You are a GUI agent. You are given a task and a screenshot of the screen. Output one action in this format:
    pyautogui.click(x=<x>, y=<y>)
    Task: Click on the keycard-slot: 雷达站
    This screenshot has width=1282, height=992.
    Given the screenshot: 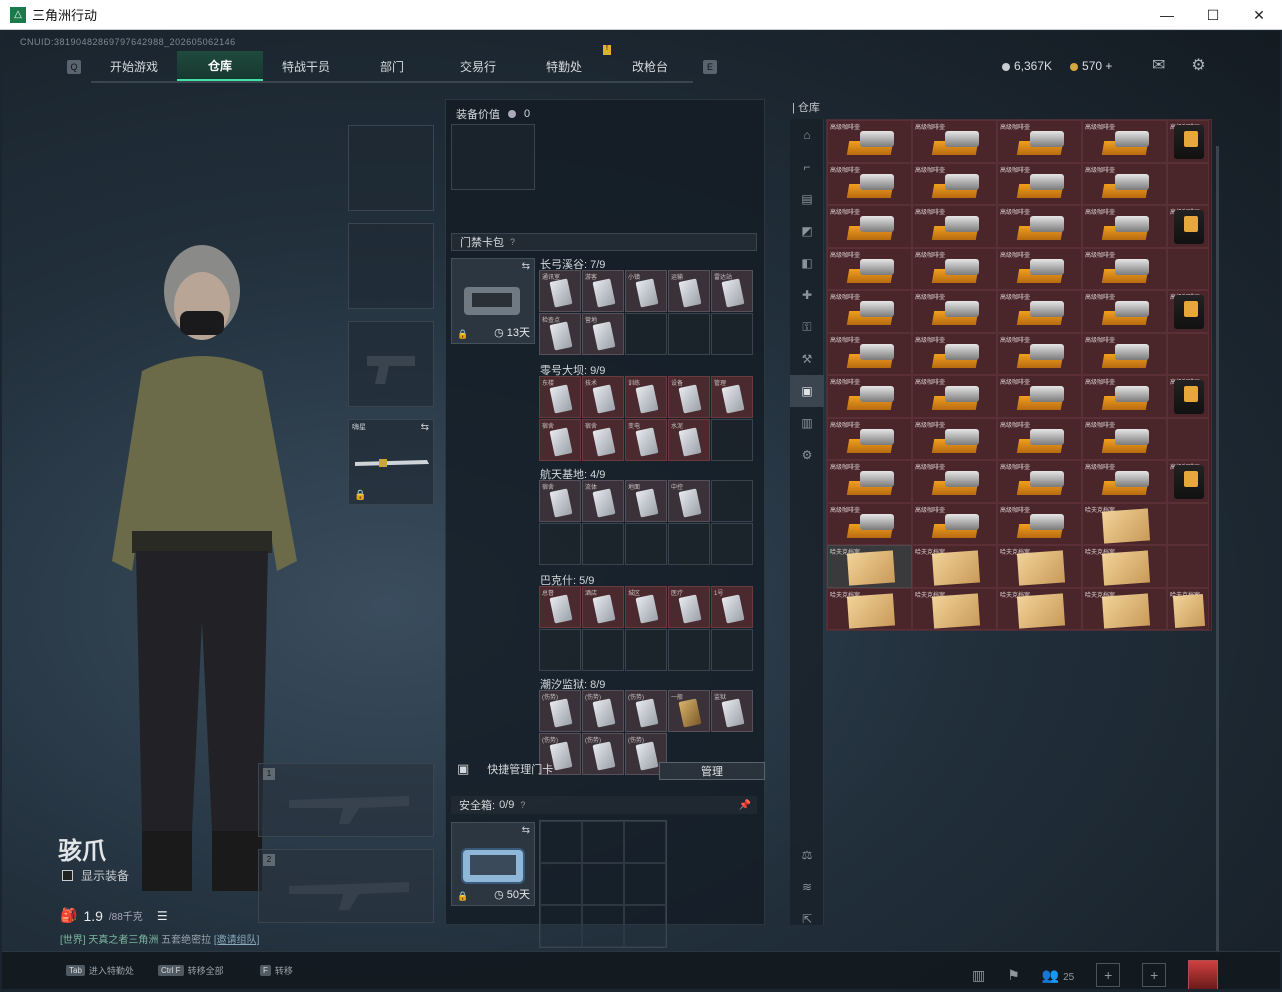 What is the action you would take?
    pyautogui.click(x=732, y=291)
    